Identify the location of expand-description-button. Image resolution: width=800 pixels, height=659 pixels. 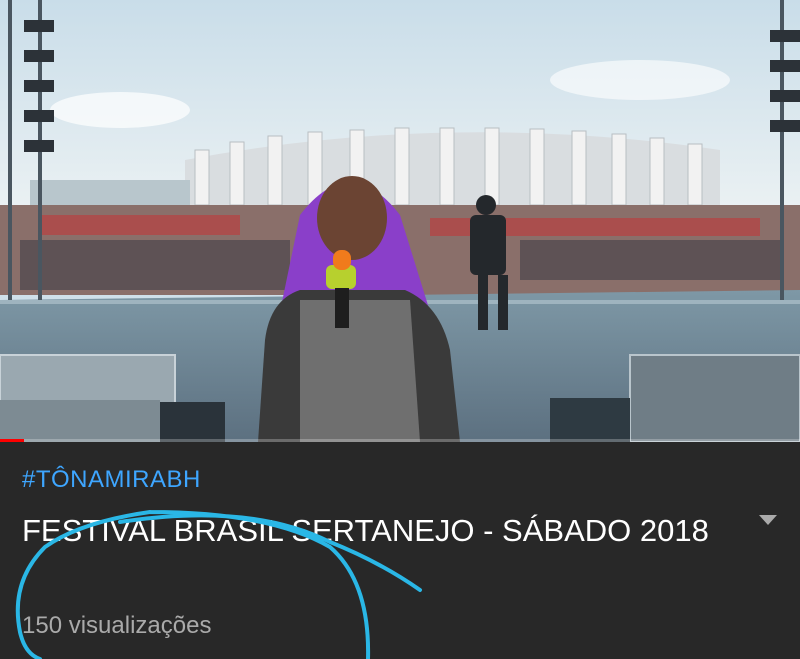
(768, 520).